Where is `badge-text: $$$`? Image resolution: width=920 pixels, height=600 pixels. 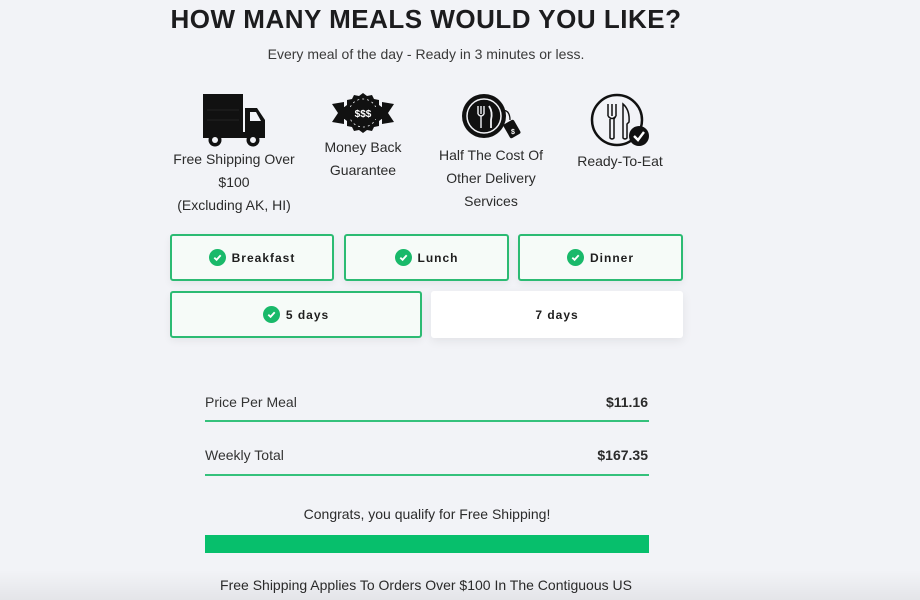 badge-text: $$$ is located at coordinates (363, 114).